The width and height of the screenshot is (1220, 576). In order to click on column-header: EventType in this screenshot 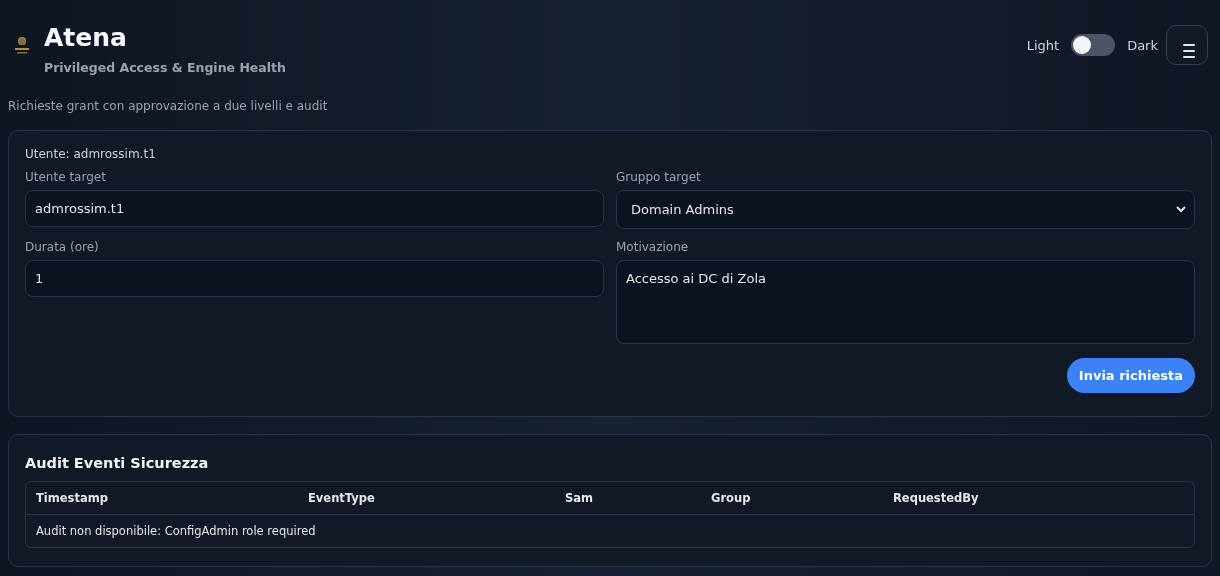, I will do `click(341, 498)`.